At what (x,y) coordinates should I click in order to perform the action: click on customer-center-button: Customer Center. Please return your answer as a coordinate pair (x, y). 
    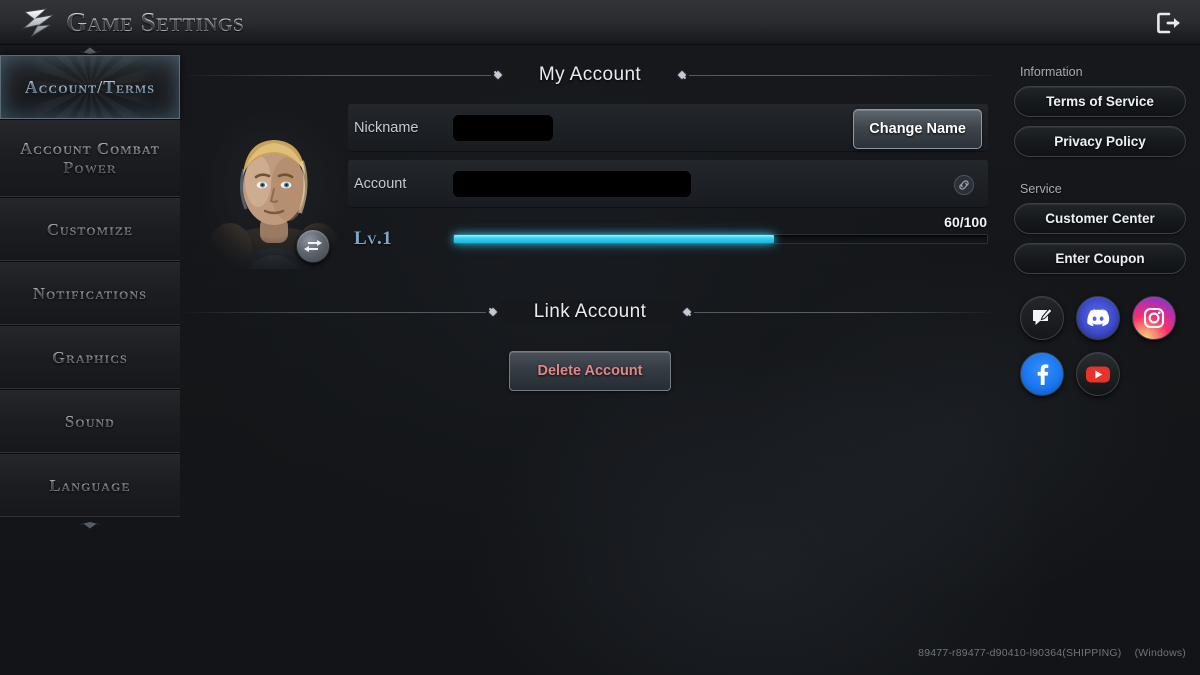
    Looking at the image, I should click on (1100, 218).